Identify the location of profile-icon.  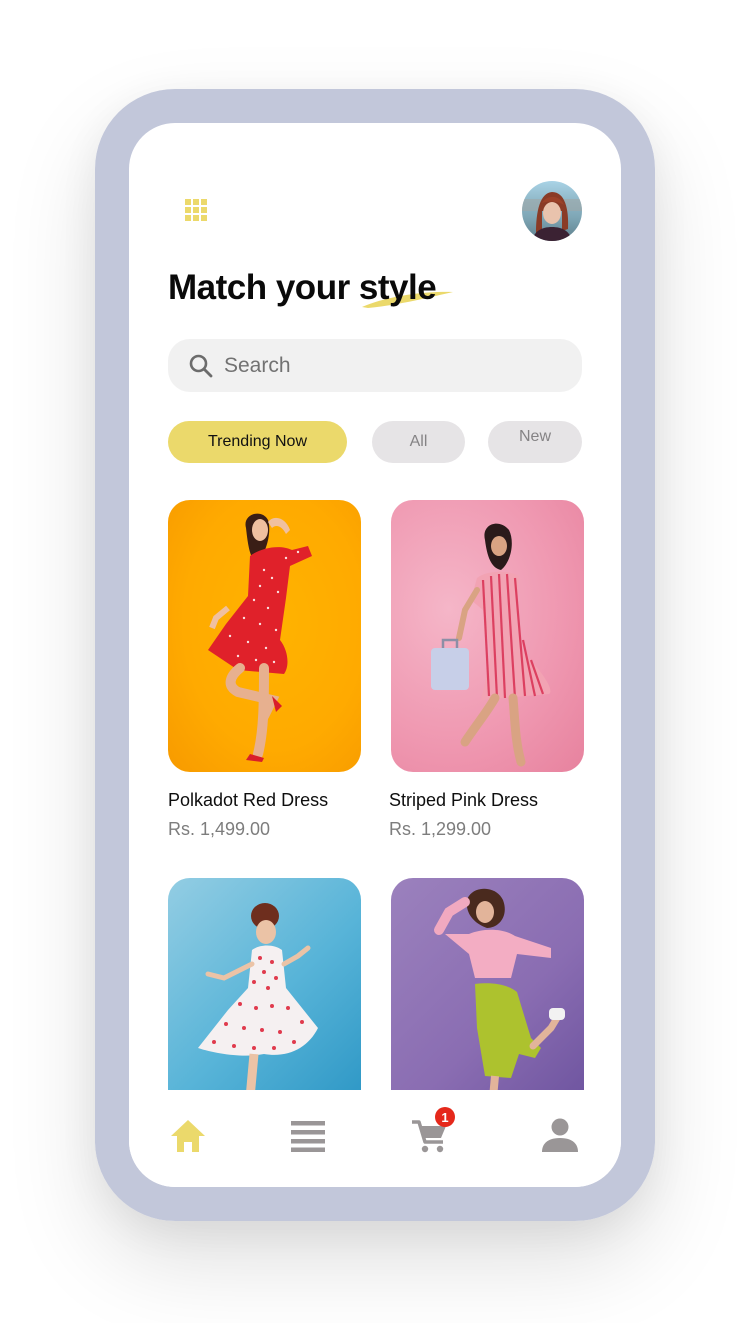
(560, 1135).